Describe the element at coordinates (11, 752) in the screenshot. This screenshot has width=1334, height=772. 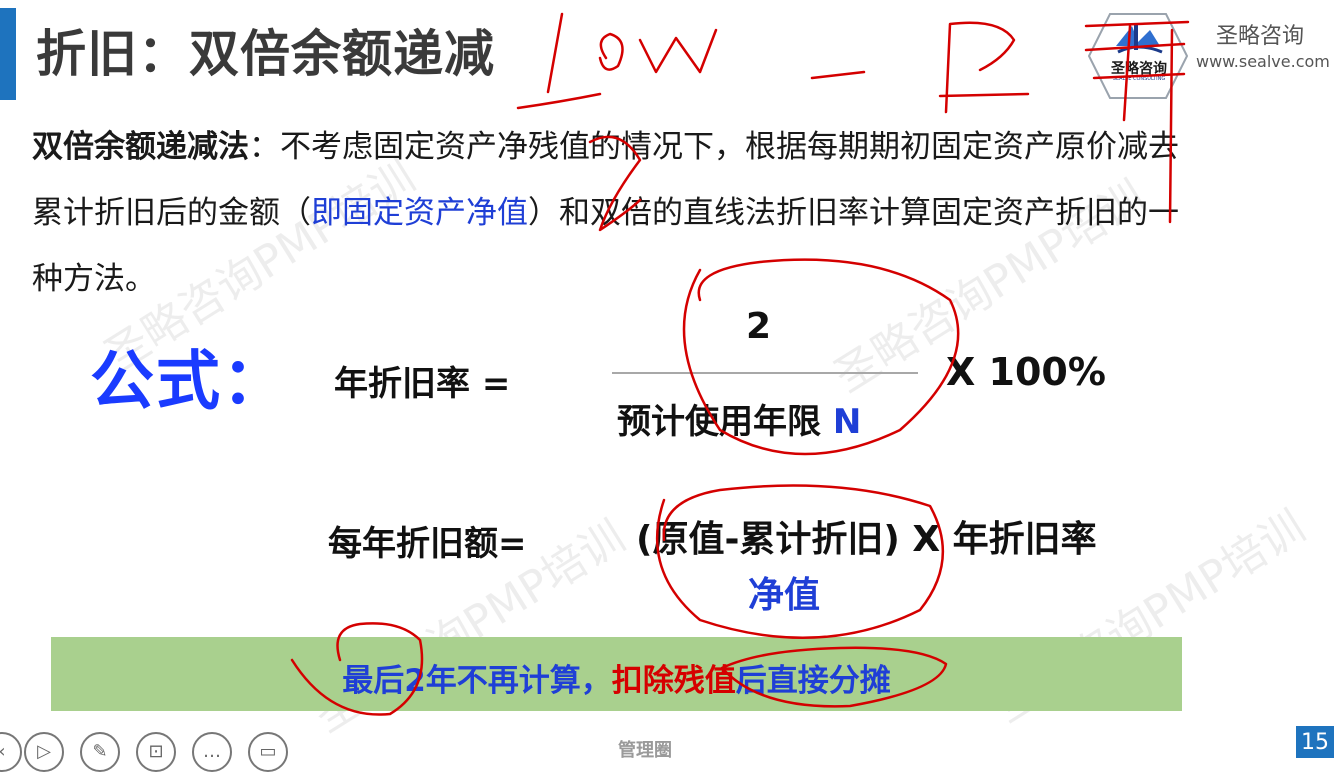
I see `previous-icon: ‹` at that location.